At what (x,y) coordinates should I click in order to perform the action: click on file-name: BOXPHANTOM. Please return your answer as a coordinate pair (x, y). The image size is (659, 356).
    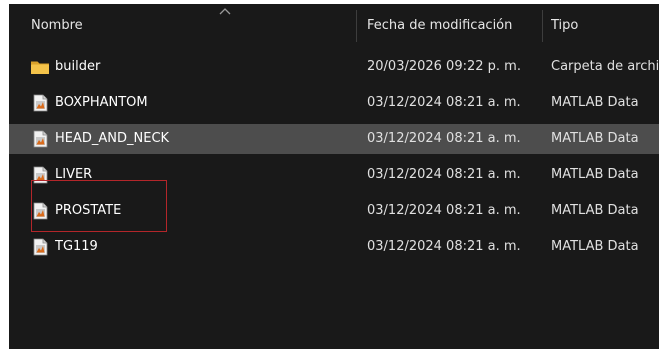
    Looking at the image, I should click on (101, 102).